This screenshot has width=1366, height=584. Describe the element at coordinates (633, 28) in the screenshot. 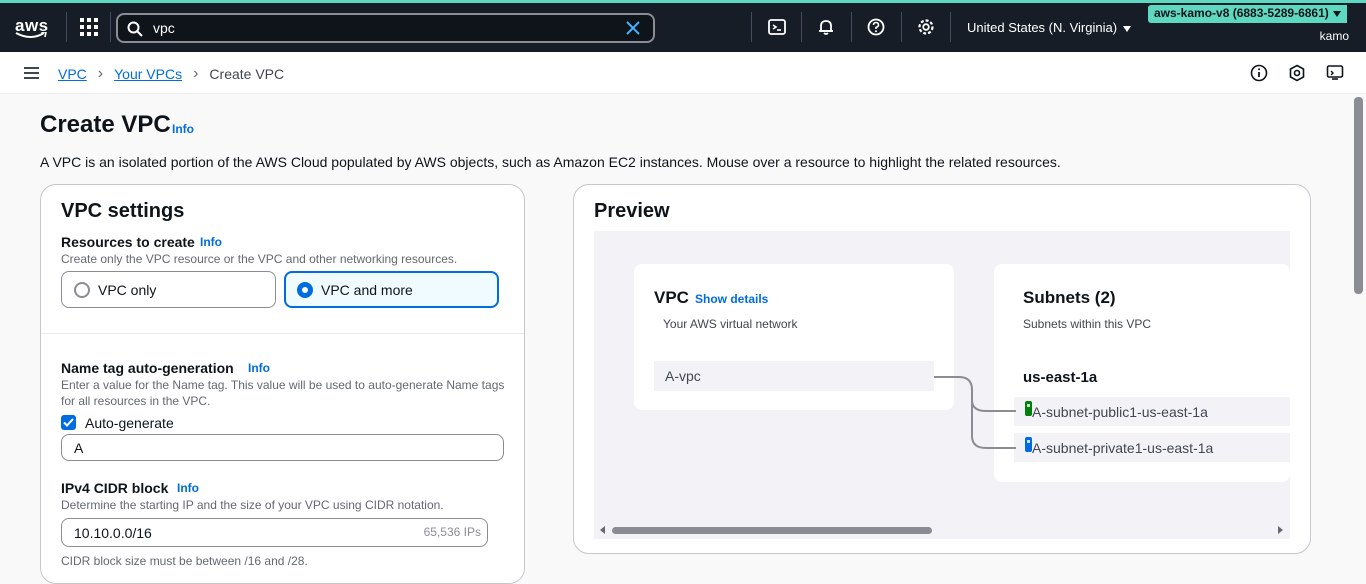

I see `clear-icon` at that location.